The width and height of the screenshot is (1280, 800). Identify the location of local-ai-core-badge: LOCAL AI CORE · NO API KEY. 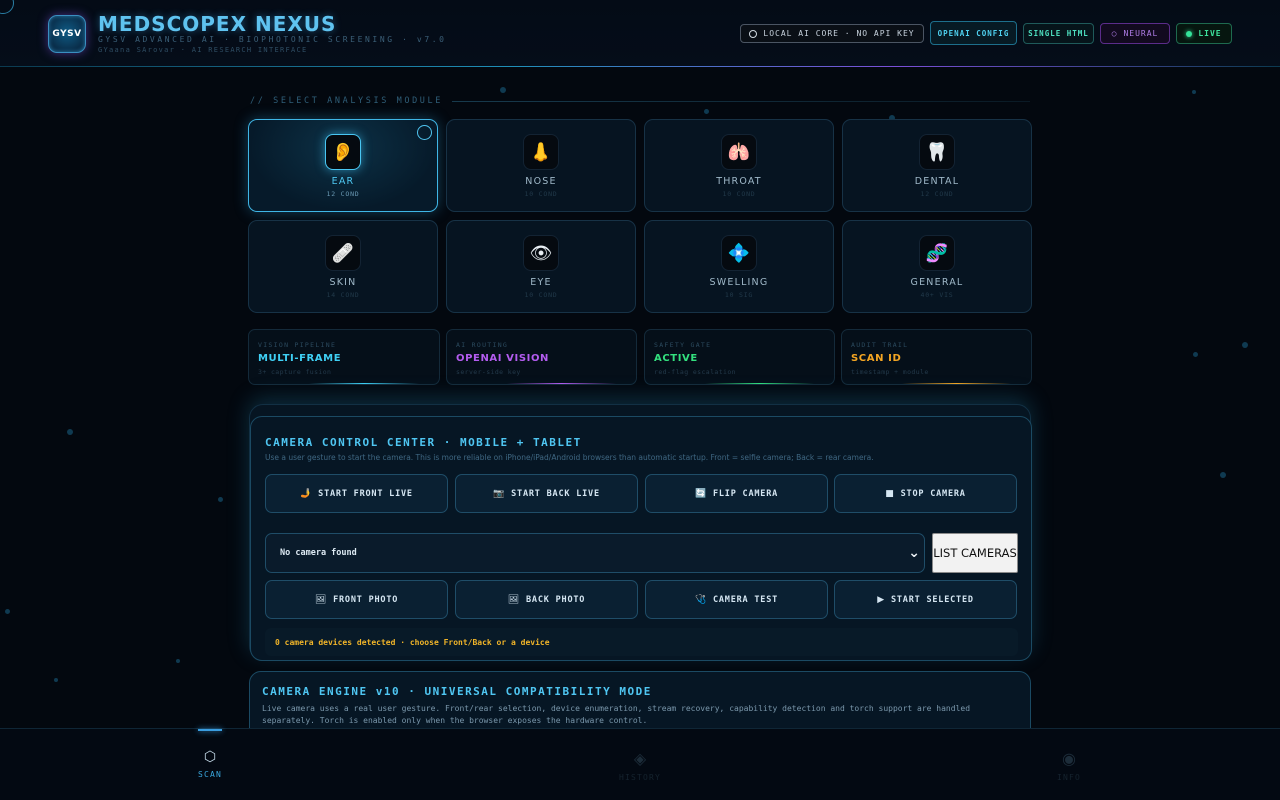
(832, 33).